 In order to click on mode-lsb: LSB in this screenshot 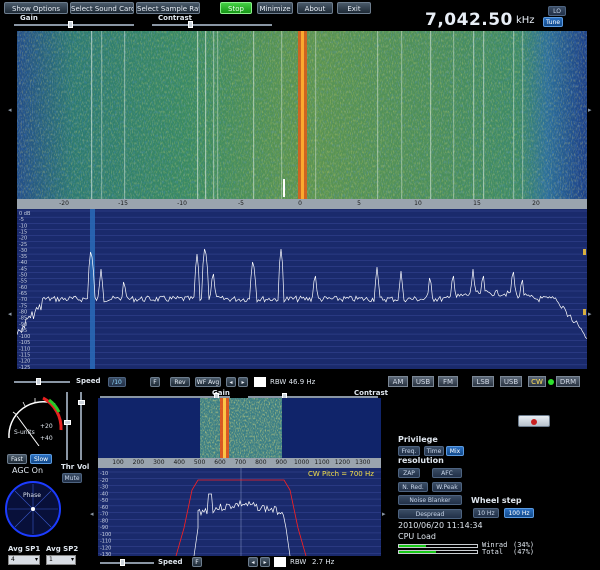, I will do `click(483, 381)`.